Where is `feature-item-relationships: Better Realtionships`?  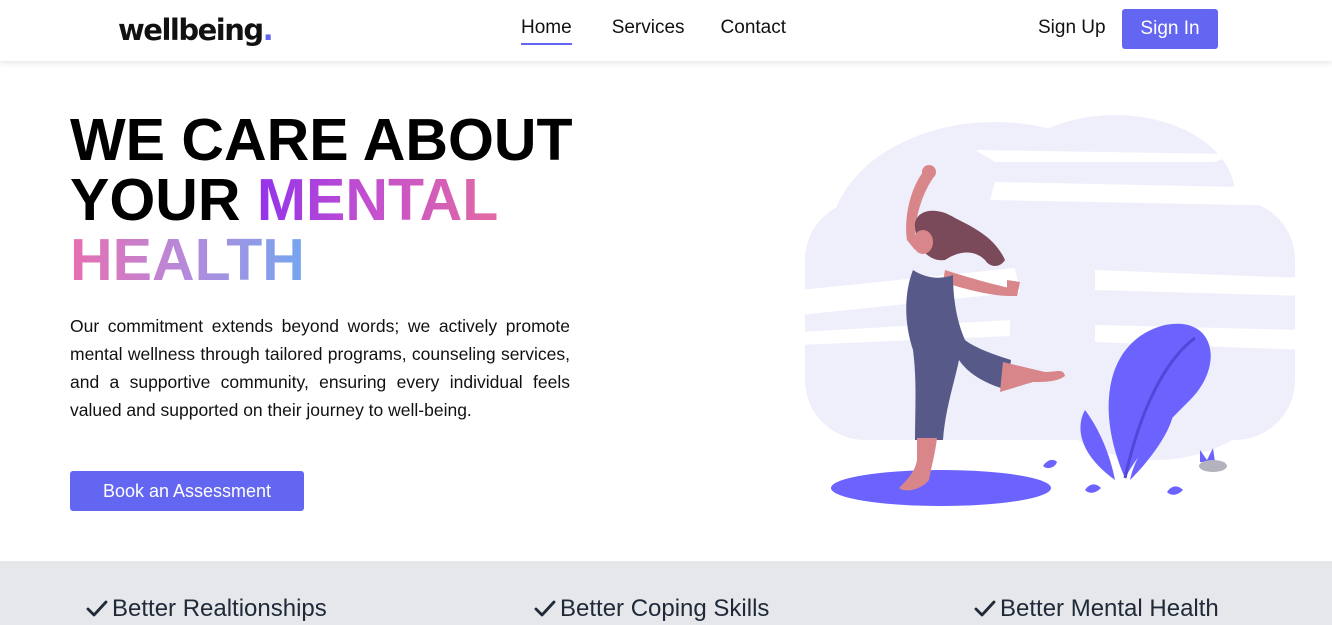
feature-item-relationships: Better Realtionships is located at coordinates (206, 609).